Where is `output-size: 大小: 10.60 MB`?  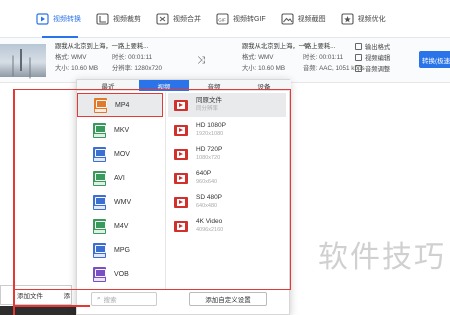 output-size: 大小: 10.60 MB is located at coordinates (264, 68).